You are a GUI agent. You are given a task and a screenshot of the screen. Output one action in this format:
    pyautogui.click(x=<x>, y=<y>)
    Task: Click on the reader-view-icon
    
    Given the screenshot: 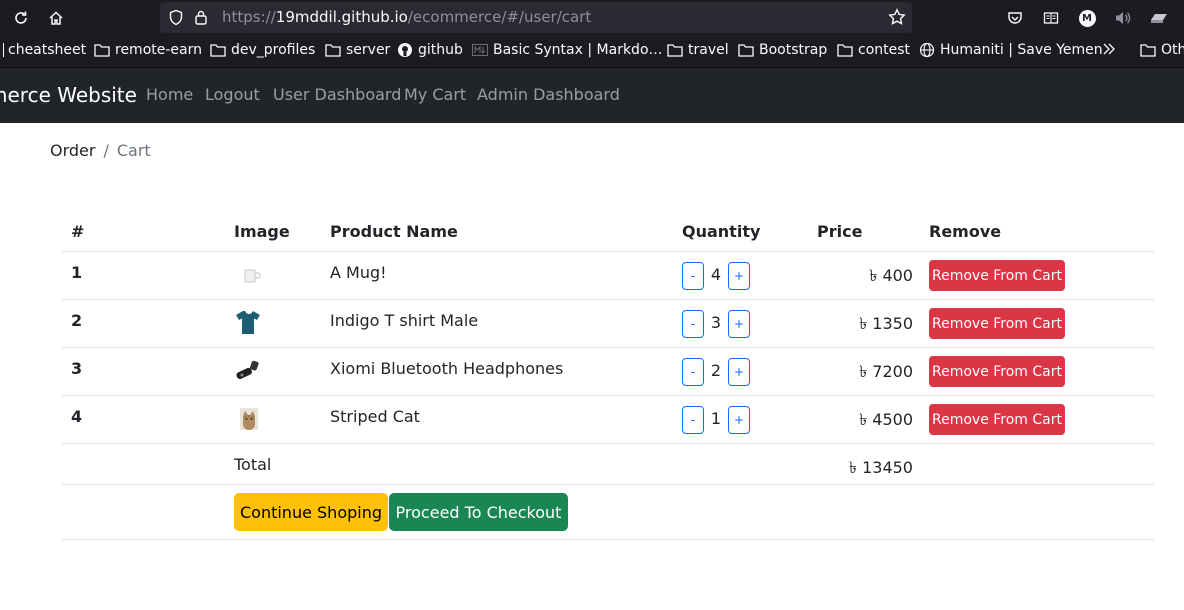 What is the action you would take?
    pyautogui.click(x=1051, y=18)
    